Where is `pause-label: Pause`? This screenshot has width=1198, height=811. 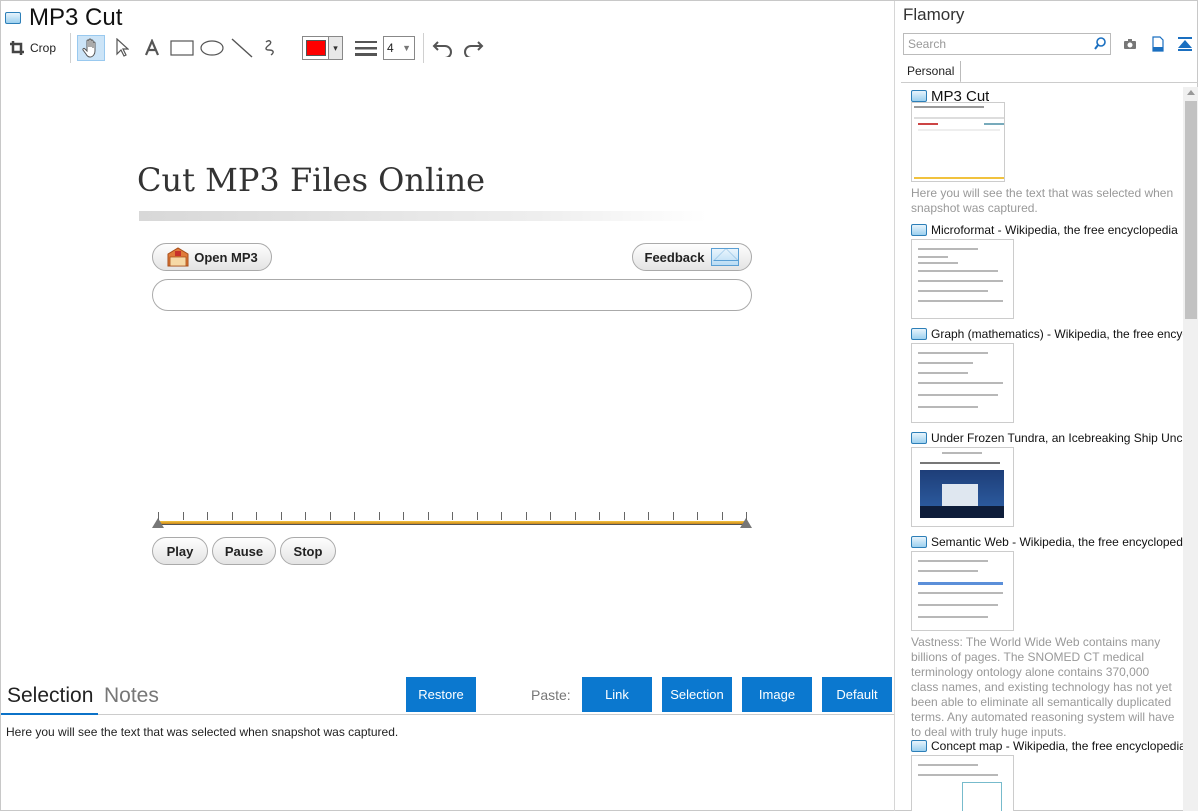
pause-label: Pause is located at coordinates (244, 551).